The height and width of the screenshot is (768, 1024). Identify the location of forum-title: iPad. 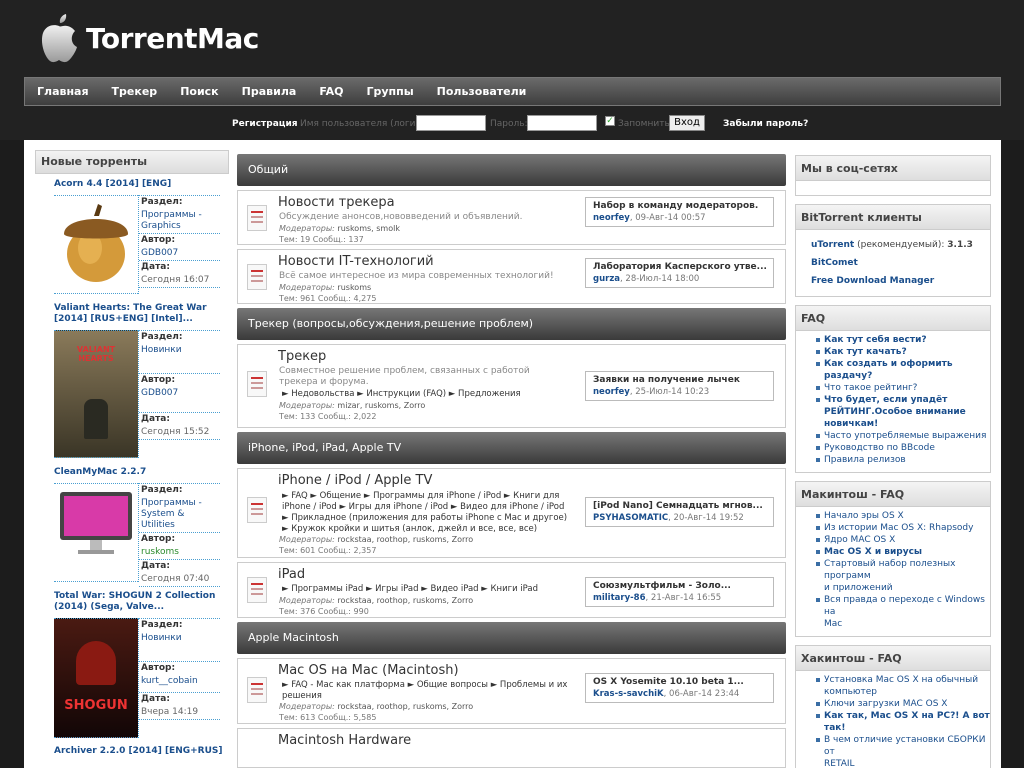
(291, 574).